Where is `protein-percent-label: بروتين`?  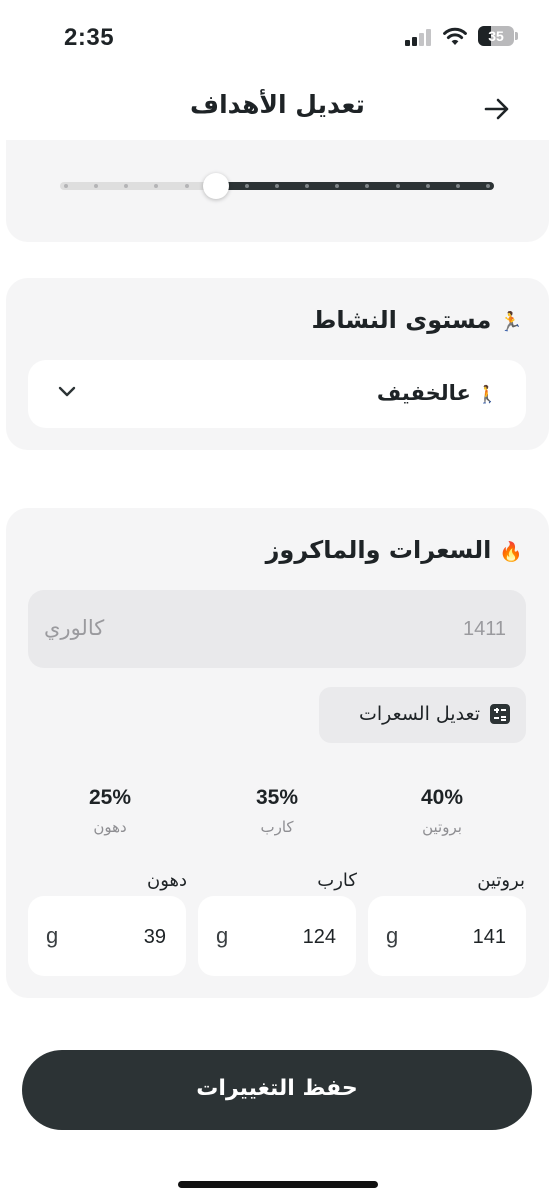
protein-percent-label: بروتين is located at coordinates (442, 827).